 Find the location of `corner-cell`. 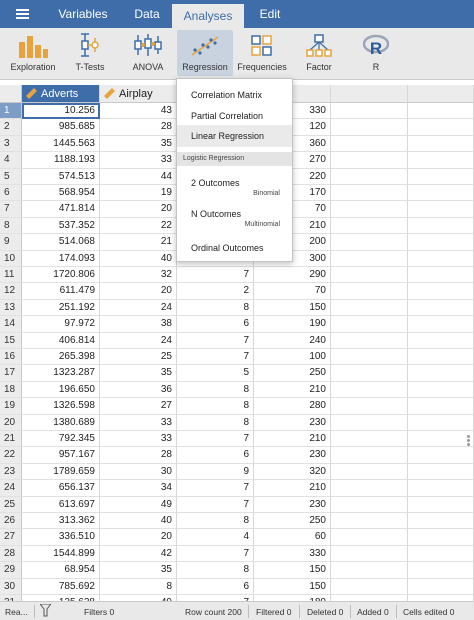

corner-cell is located at coordinates (11, 94).